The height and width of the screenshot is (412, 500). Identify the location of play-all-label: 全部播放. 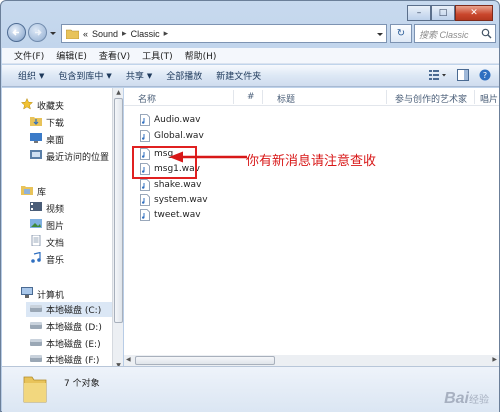
(184, 77).